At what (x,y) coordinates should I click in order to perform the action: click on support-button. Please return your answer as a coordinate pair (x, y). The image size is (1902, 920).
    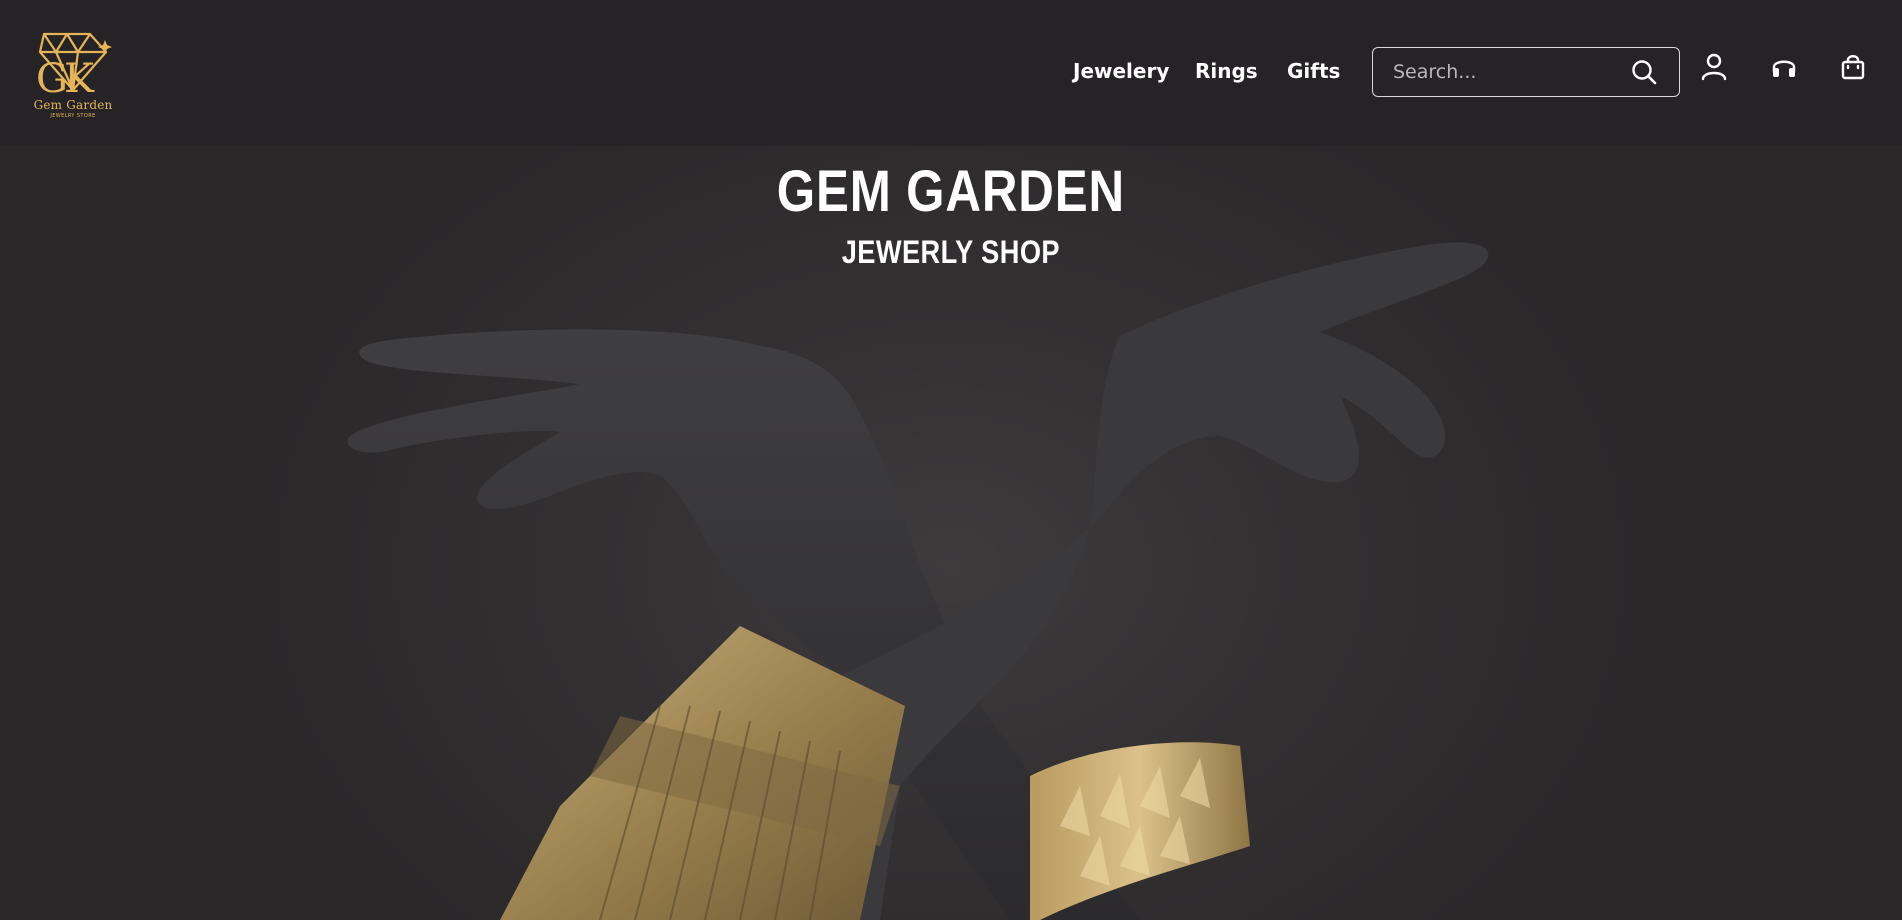
    Looking at the image, I should click on (1784, 67).